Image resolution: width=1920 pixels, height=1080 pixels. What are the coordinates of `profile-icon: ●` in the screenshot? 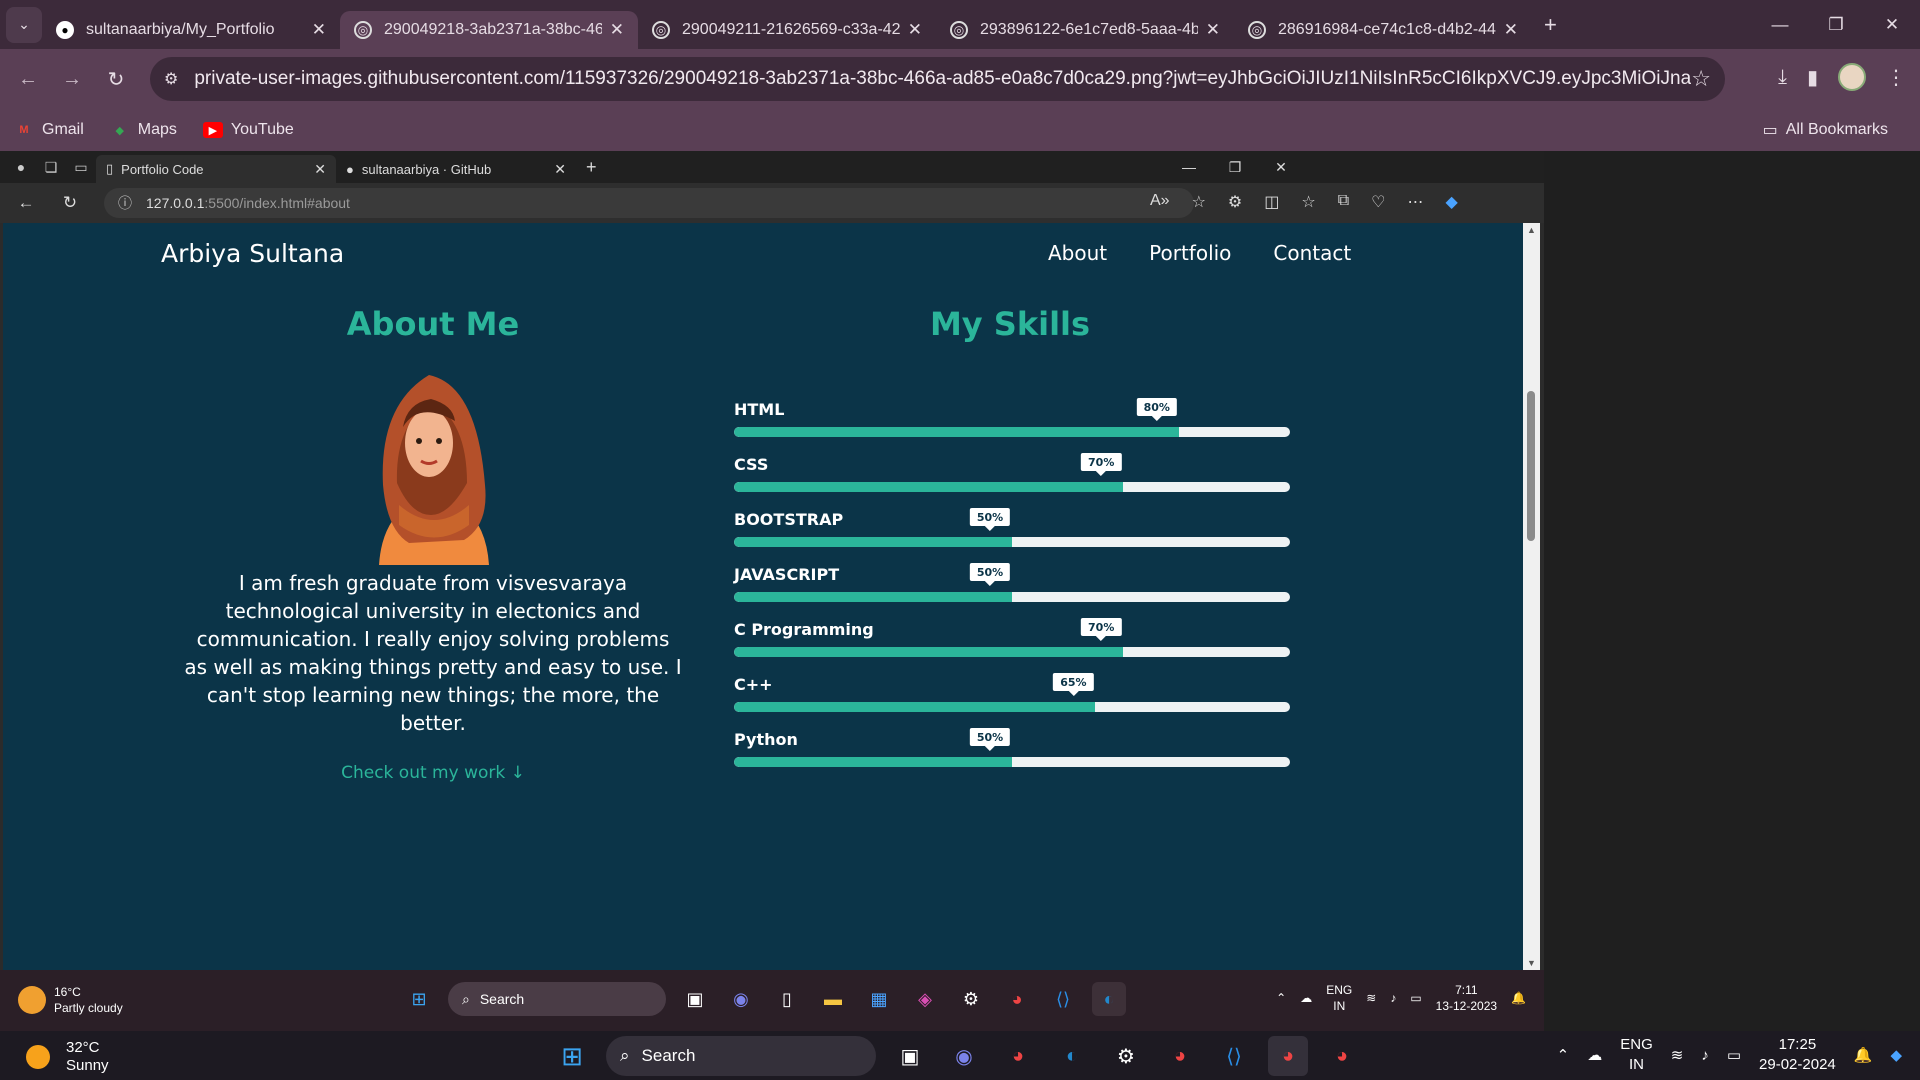 It's located at (21, 167).